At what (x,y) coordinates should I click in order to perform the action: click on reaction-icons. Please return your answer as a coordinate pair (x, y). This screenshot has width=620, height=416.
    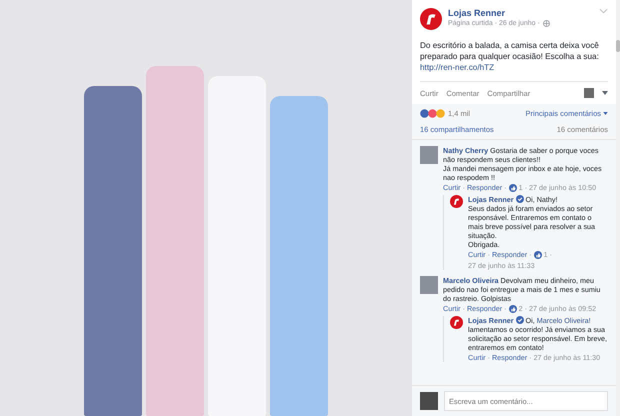
    Looking at the image, I should click on (433, 113).